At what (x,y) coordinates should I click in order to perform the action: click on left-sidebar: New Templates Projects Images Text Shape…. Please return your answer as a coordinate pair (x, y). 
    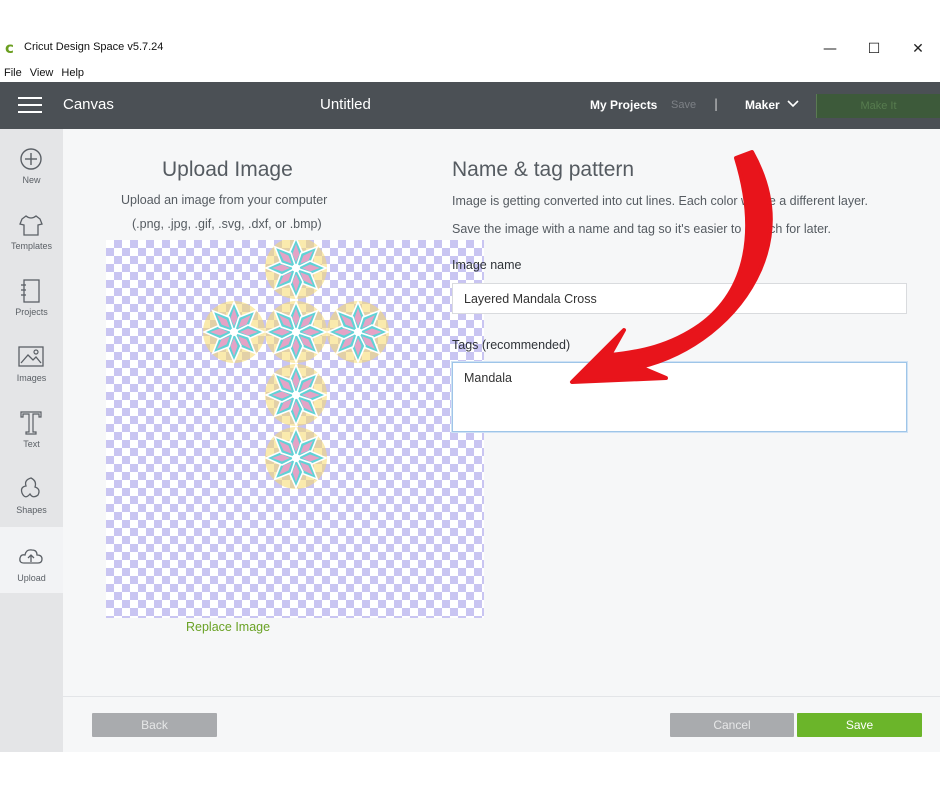
    Looking at the image, I should click on (31, 440).